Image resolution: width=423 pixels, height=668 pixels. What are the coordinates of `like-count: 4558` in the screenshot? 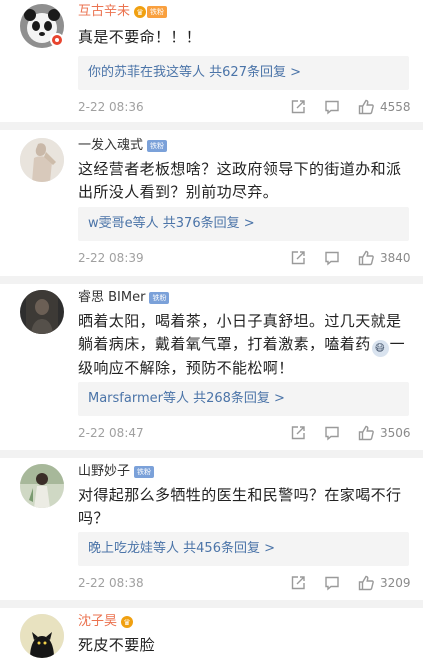 It's located at (395, 107).